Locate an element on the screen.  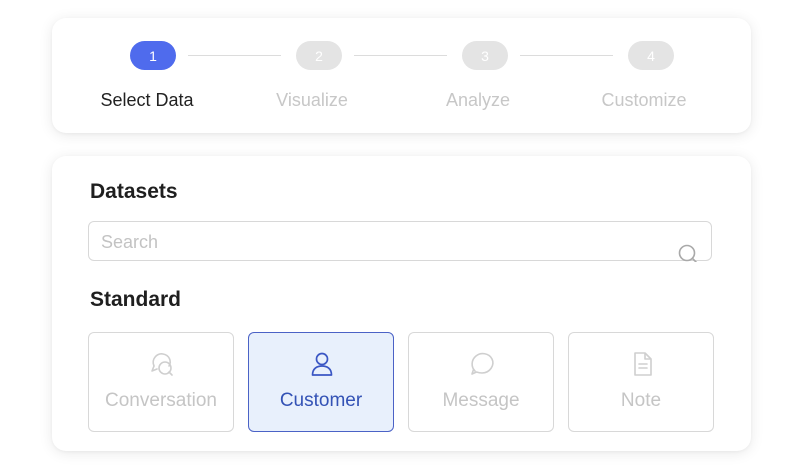
search-field is located at coordinates (400, 241).